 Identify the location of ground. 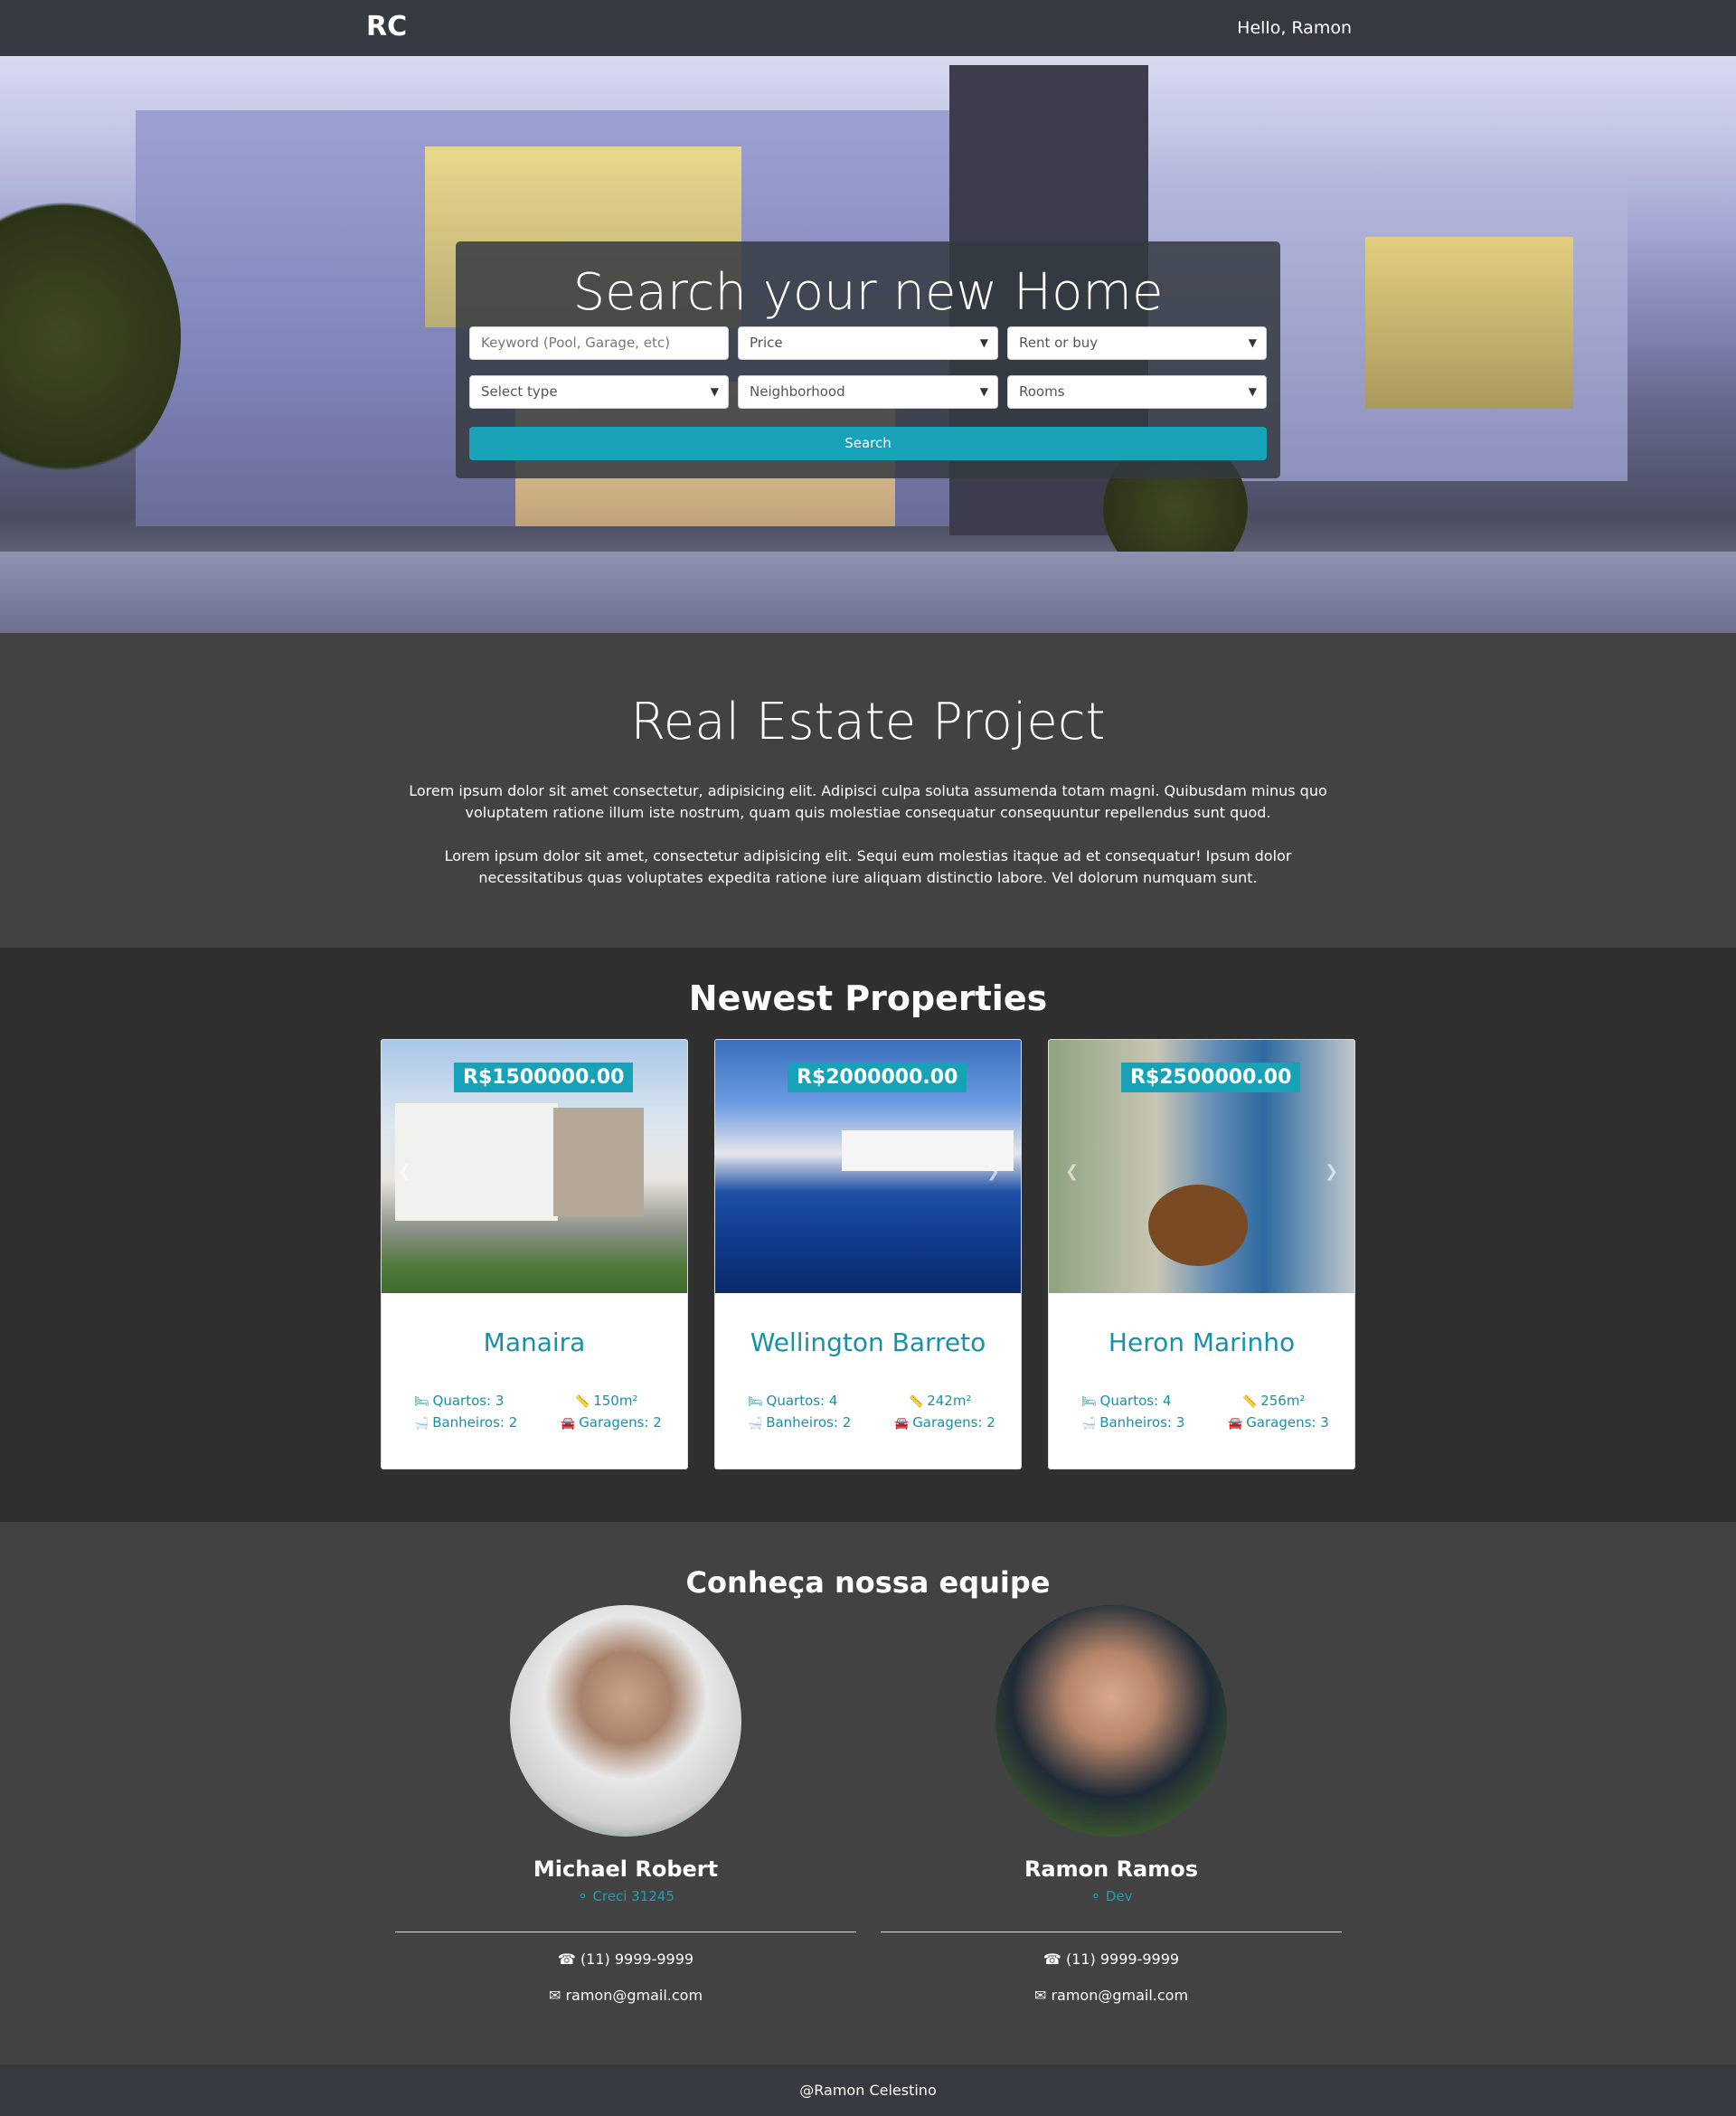
(868, 592).